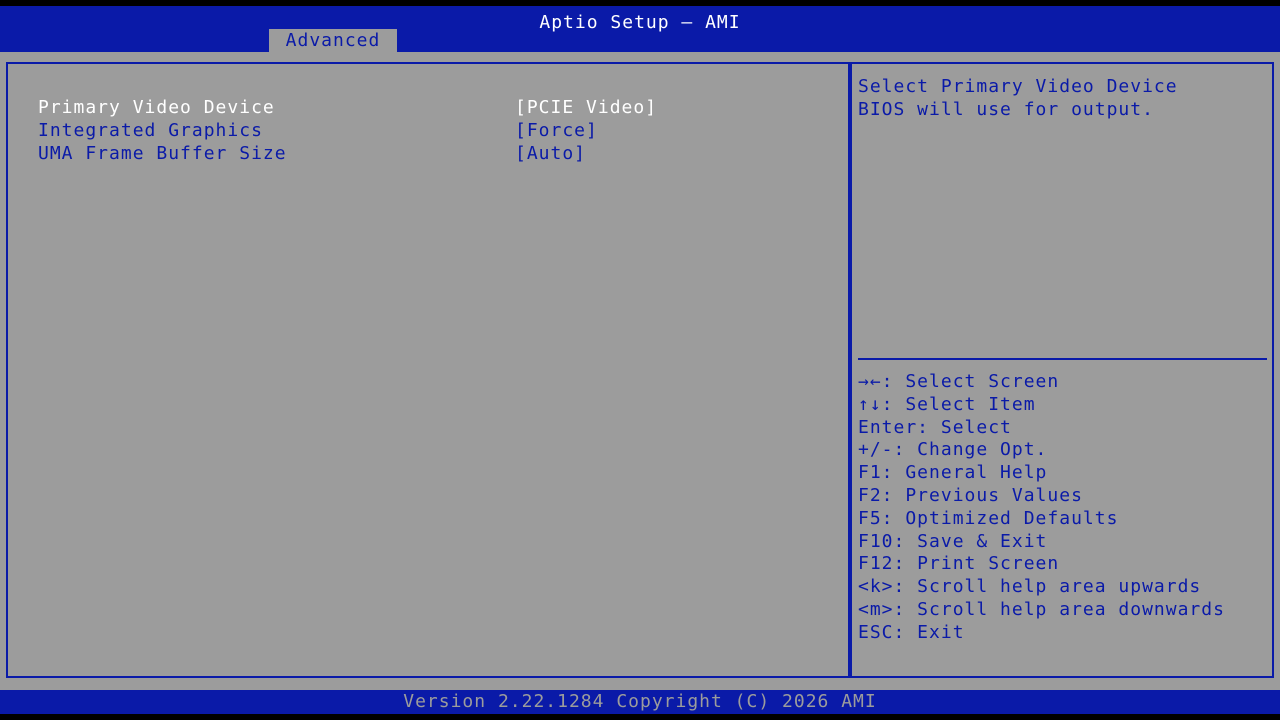 This screenshot has height=720, width=1280. What do you see at coordinates (333, 40) in the screenshot?
I see `tab-advanced: Advanced` at bounding box center [333, 40].